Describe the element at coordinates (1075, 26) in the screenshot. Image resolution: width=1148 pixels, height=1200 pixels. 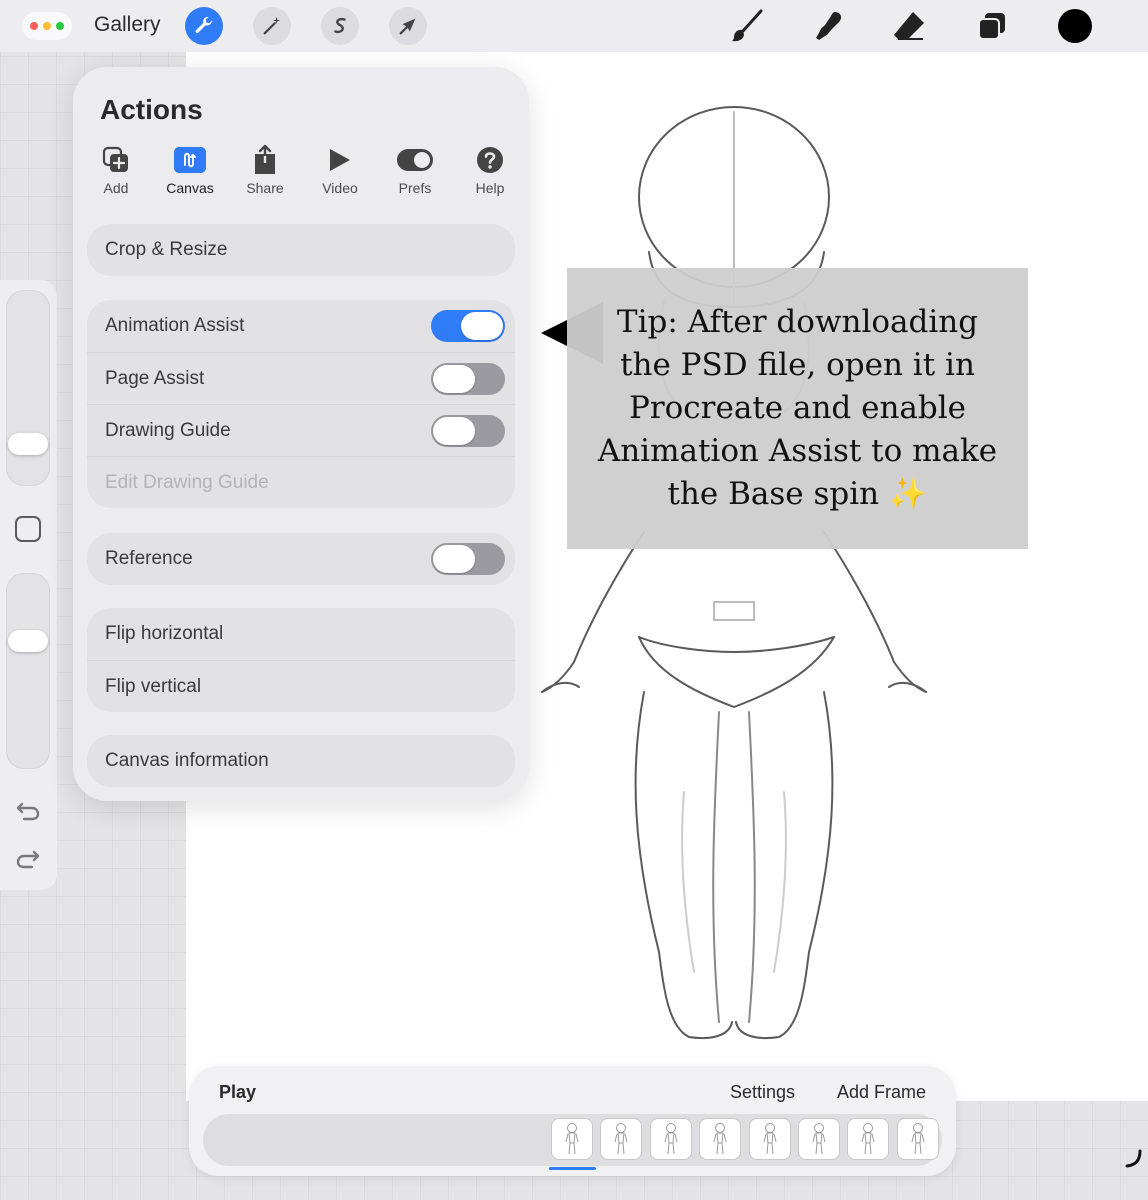
I see `color-picker-button` at that location.